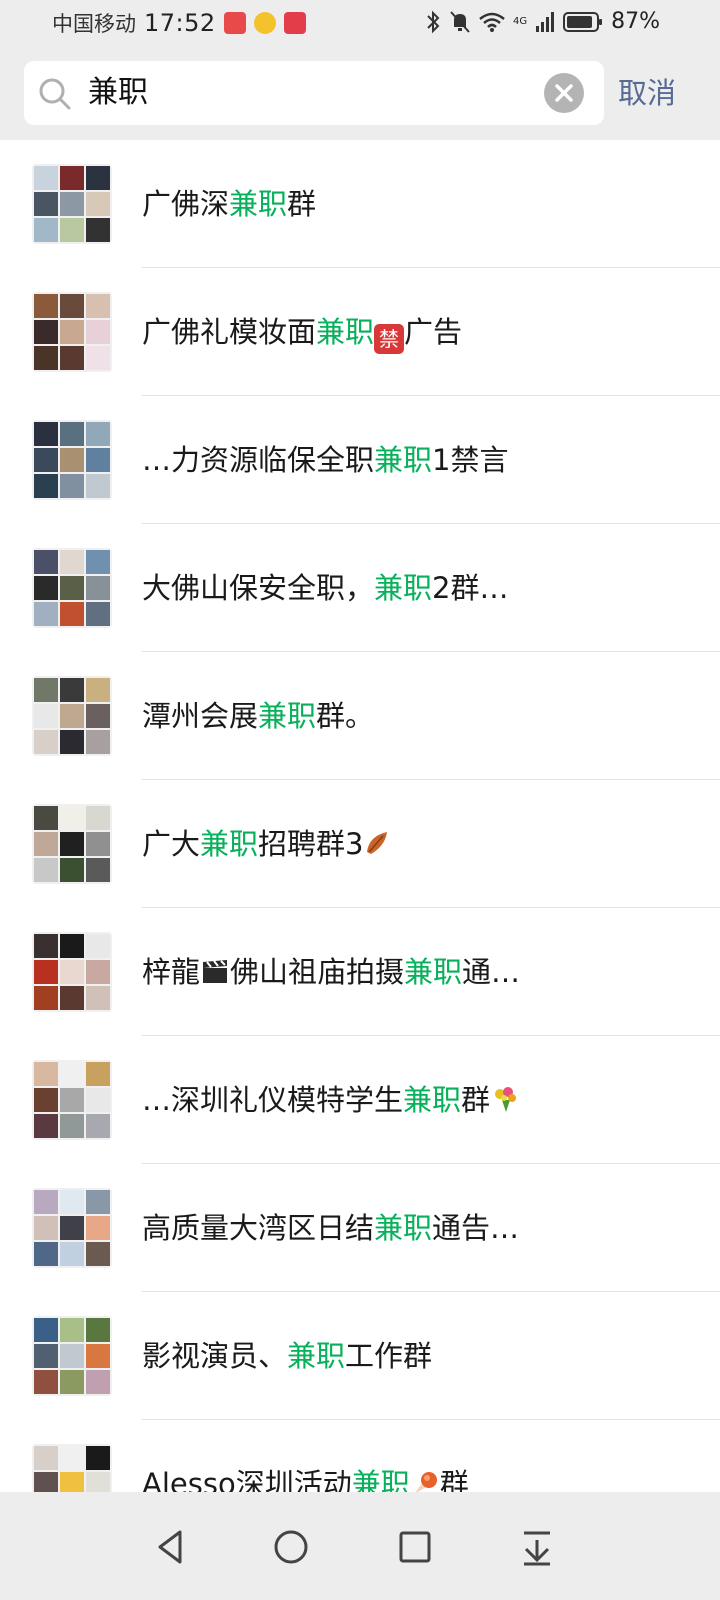 This screenshot has width=720, height=1600. Describe the element at coordinates (647, 93) in the screenshot. I see `cancel-button: 取消` at that location.